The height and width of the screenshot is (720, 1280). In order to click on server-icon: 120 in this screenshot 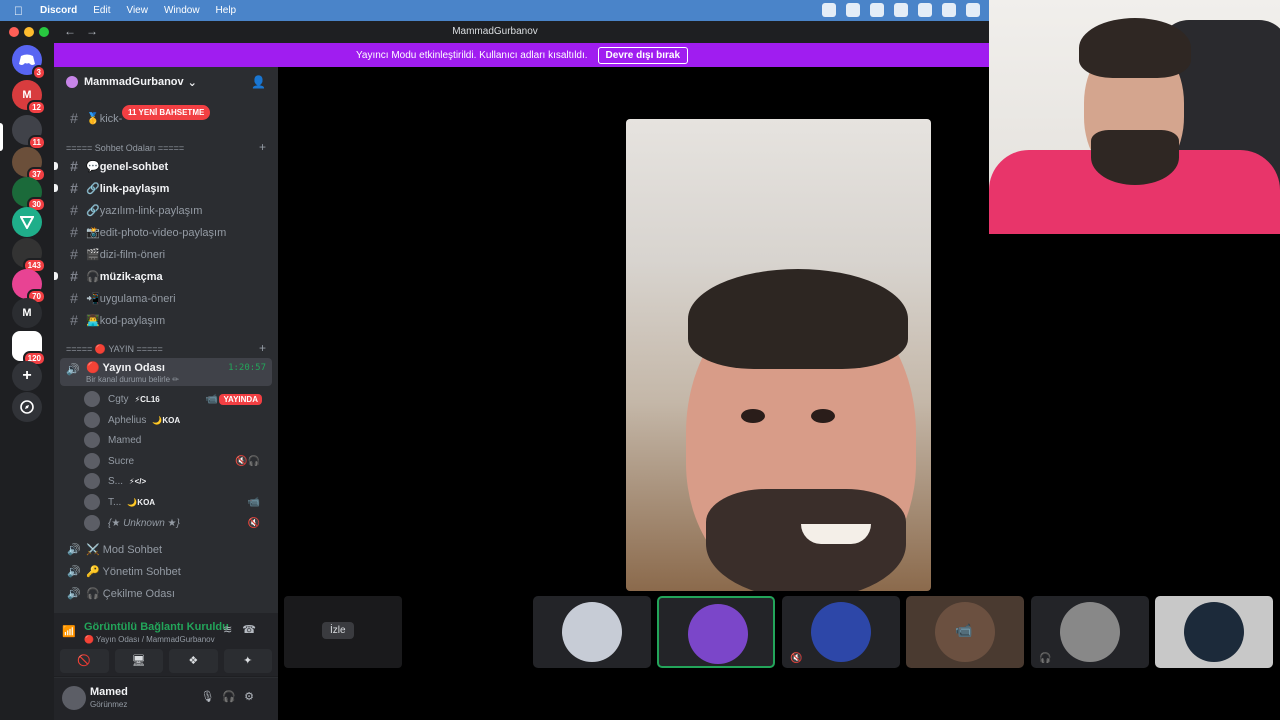, I will do `click(29, 348)`.